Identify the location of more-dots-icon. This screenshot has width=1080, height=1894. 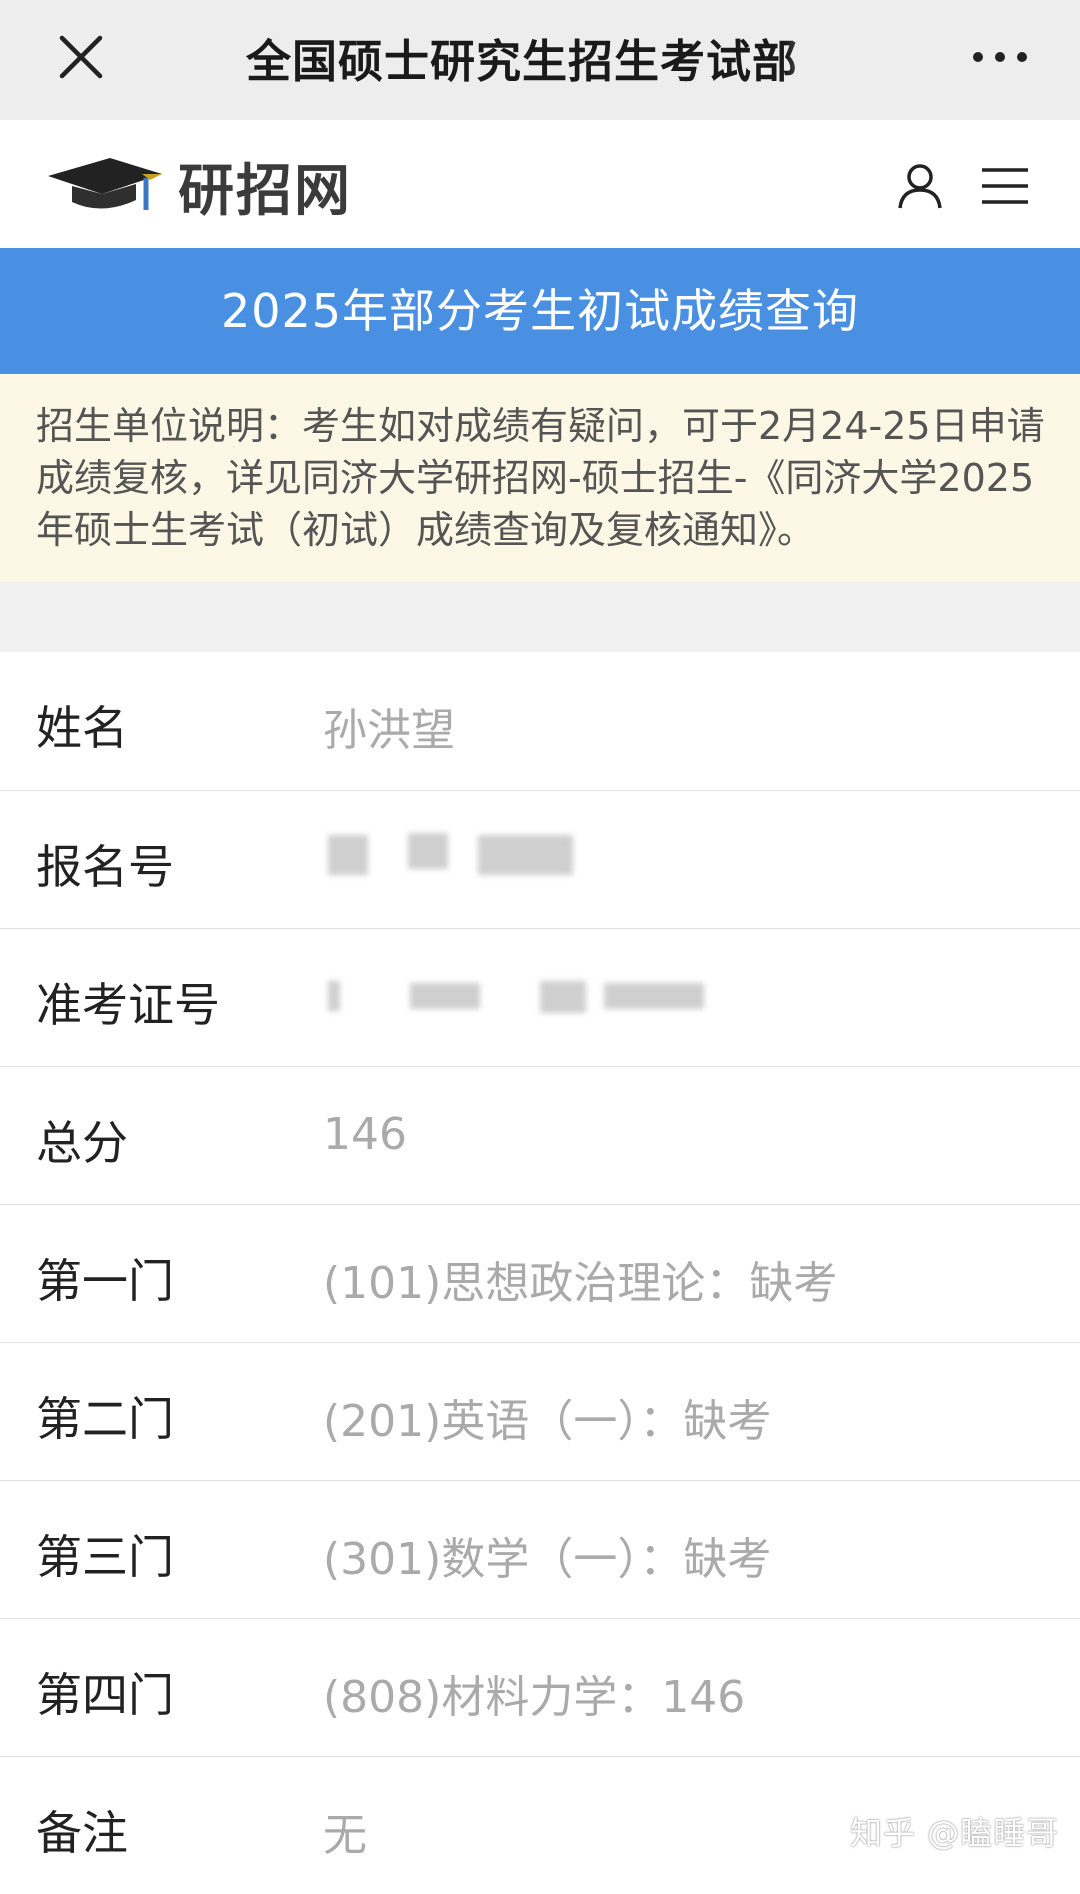
(1000, 57).